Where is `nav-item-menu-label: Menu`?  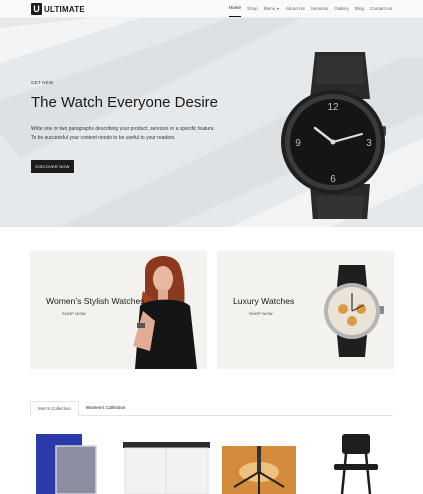 nav-item-menu-label: Menu is located at coordinates (269, 8).